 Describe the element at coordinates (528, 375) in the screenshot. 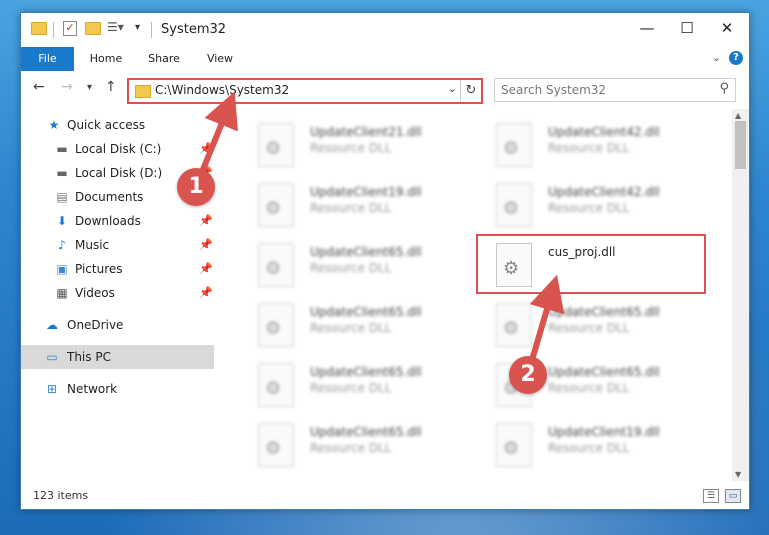

I see `step-2-badge: 2` at that location.